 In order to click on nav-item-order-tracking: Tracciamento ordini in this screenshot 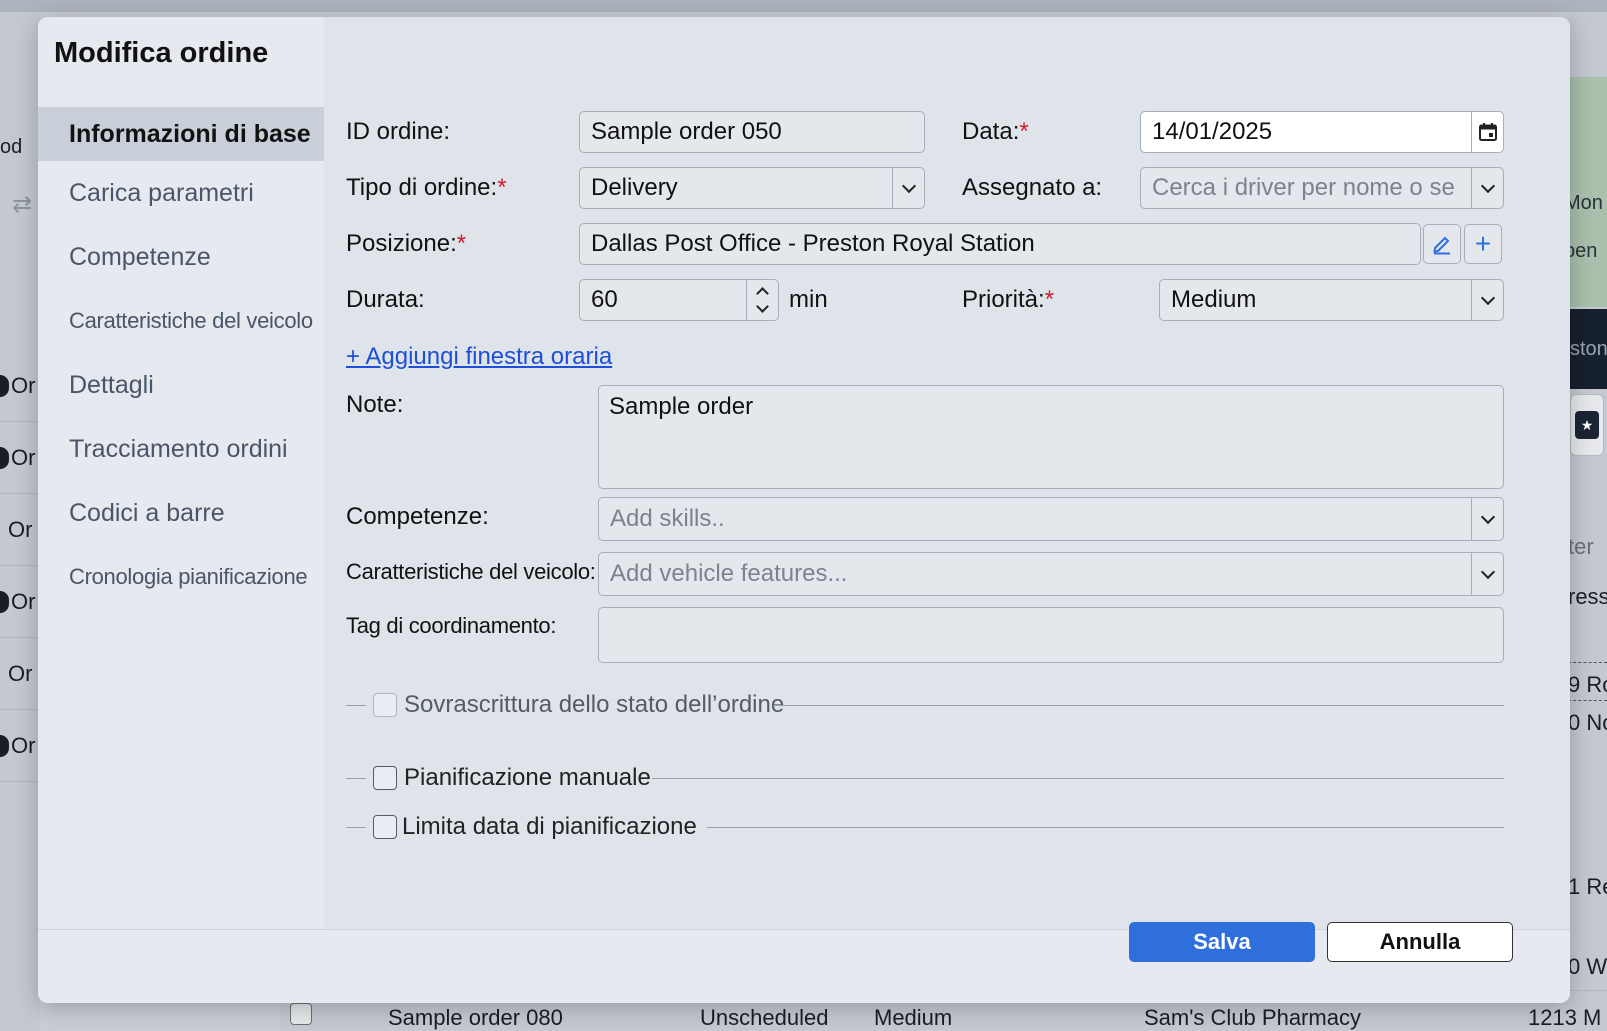, I will do `click(181, 449)`.